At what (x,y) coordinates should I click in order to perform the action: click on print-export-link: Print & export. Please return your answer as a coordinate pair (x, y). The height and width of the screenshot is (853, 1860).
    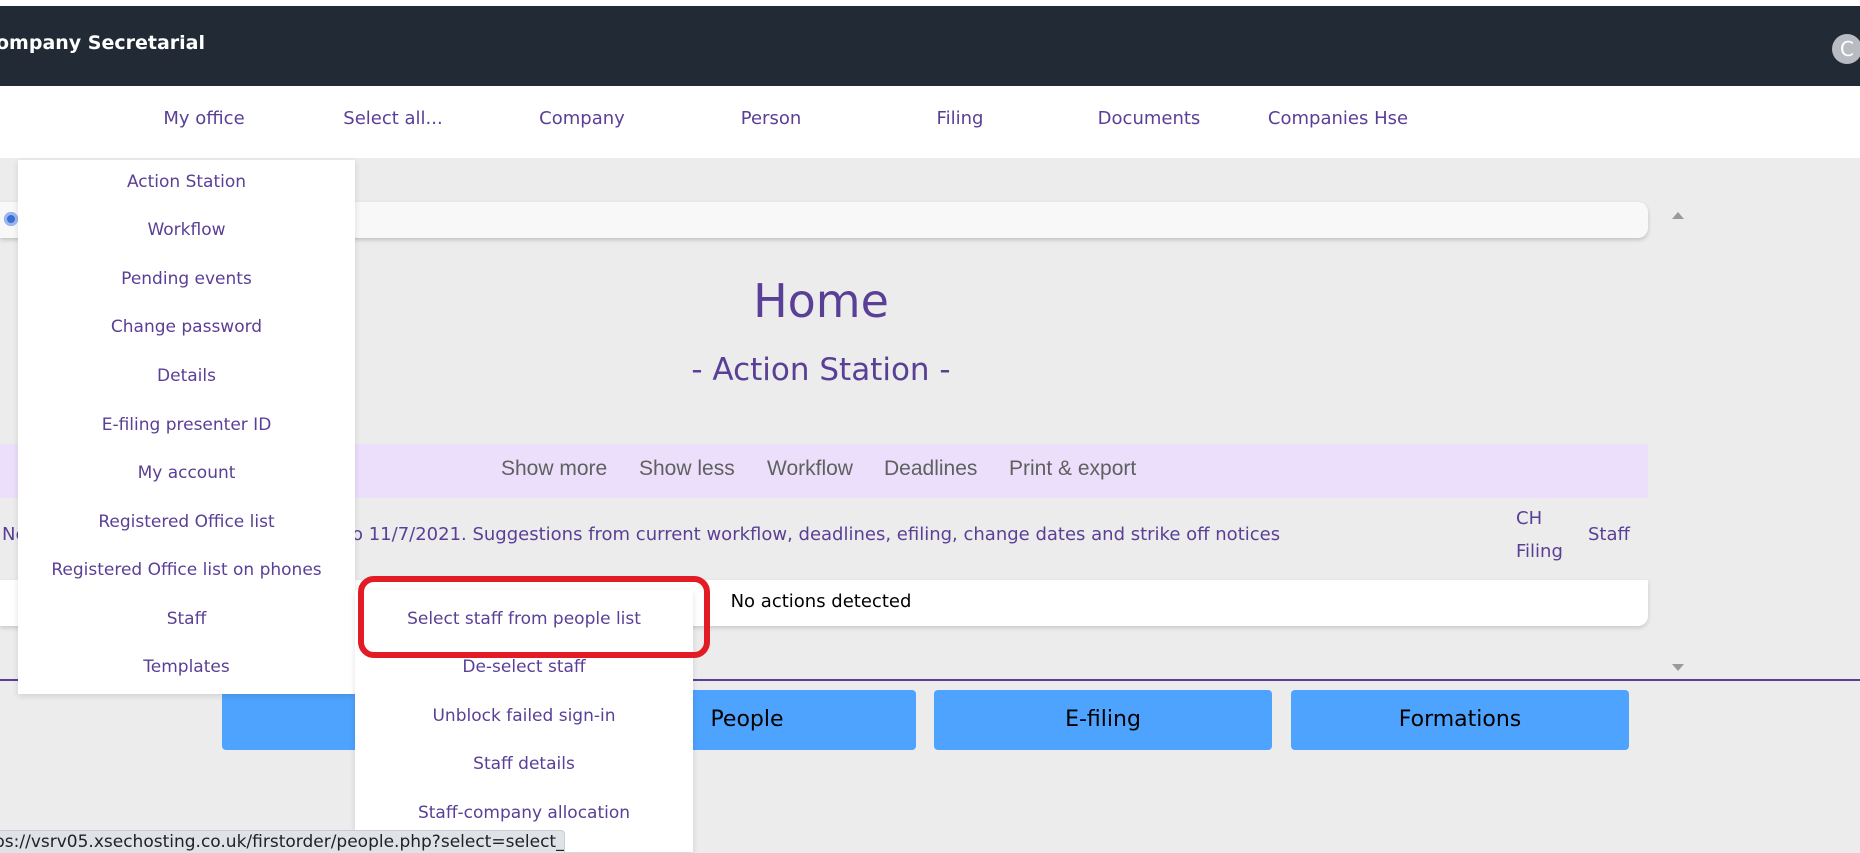
    Looking at the image, I should click on (1072, 469).